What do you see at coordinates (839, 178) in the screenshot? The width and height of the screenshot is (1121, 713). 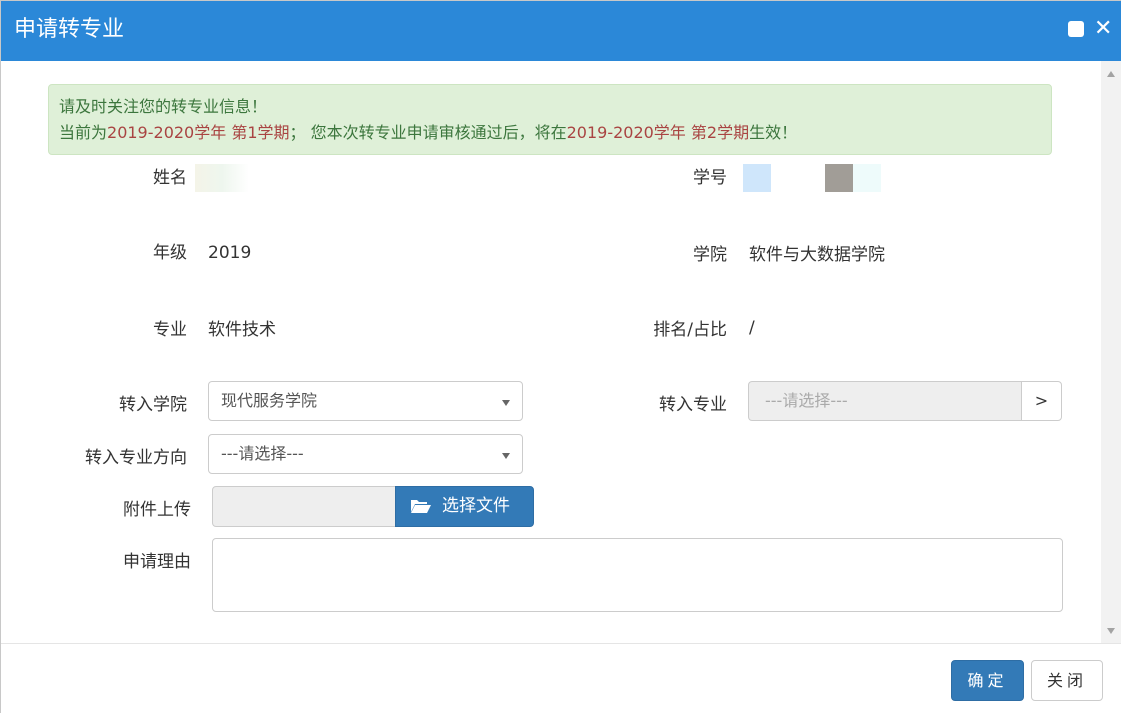 I see `student-id-redacted-b` at bounding box center [839, 178].